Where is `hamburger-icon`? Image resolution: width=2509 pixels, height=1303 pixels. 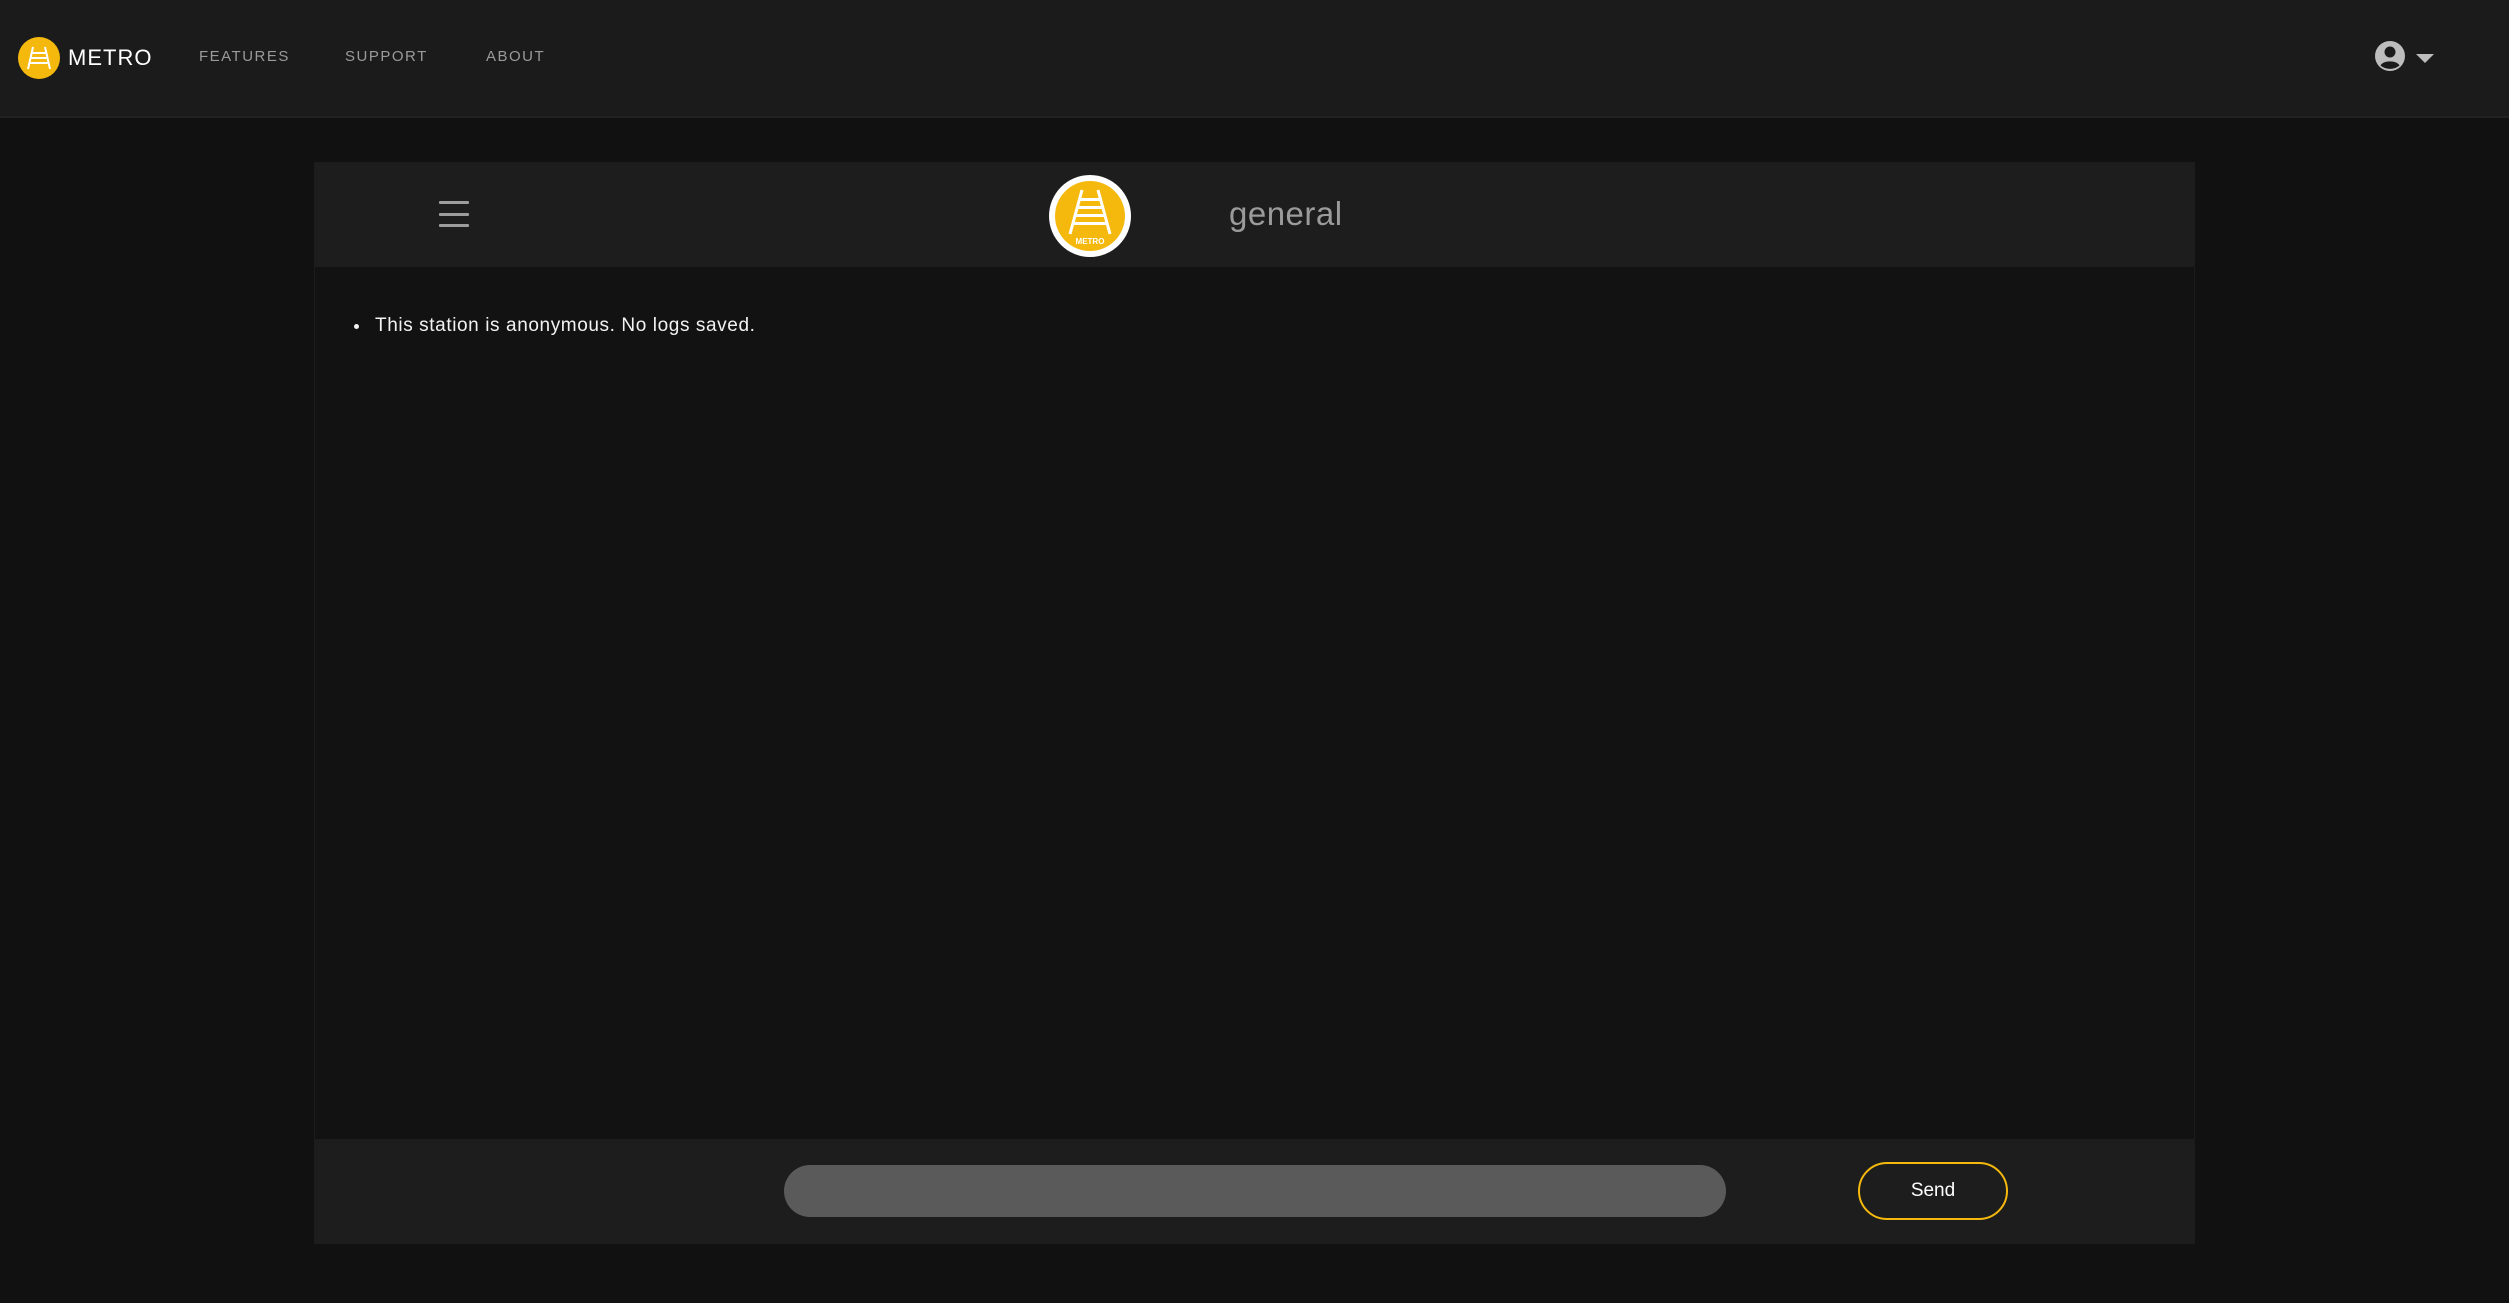
hamburger-icon is located at coordinates (454, 214).